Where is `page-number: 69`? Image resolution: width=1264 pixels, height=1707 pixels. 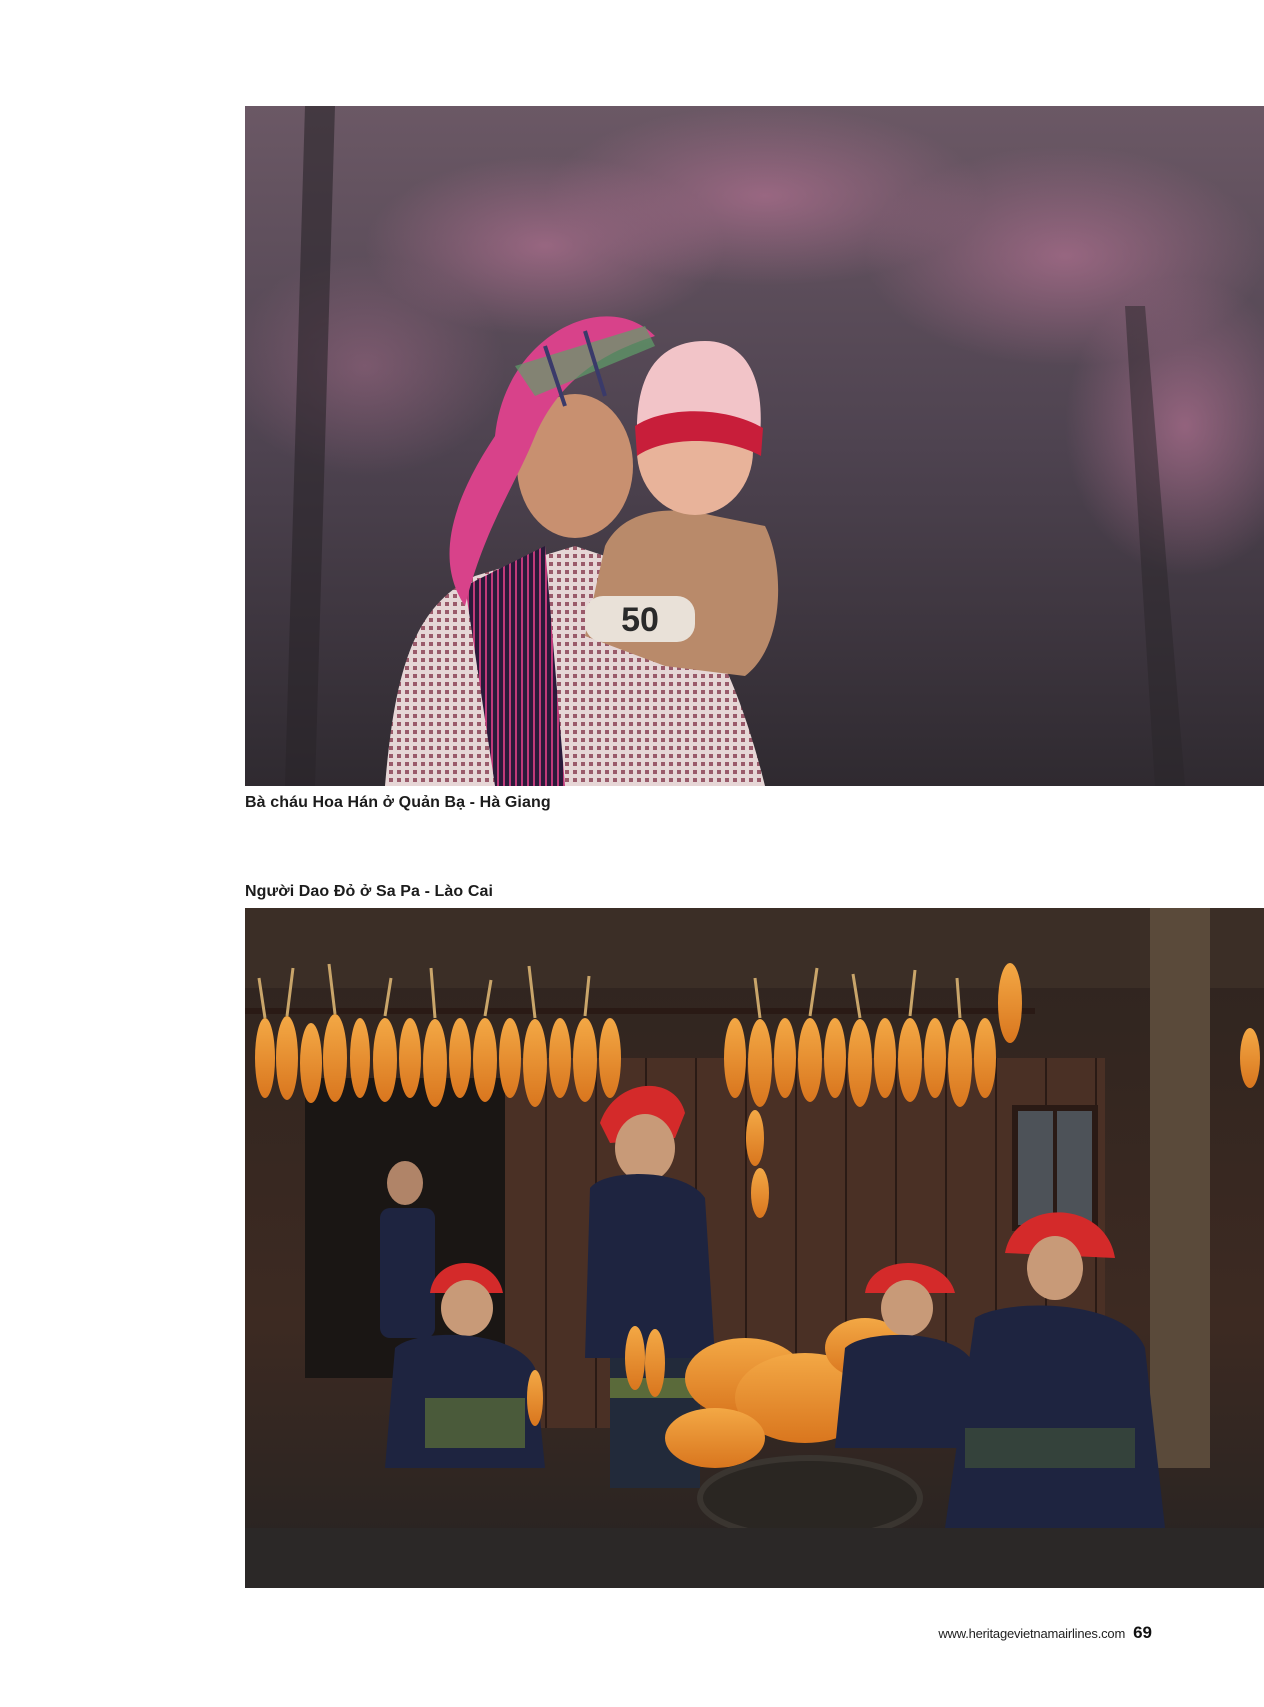
page-number: 69 is located at coordinates (1142, 1632).